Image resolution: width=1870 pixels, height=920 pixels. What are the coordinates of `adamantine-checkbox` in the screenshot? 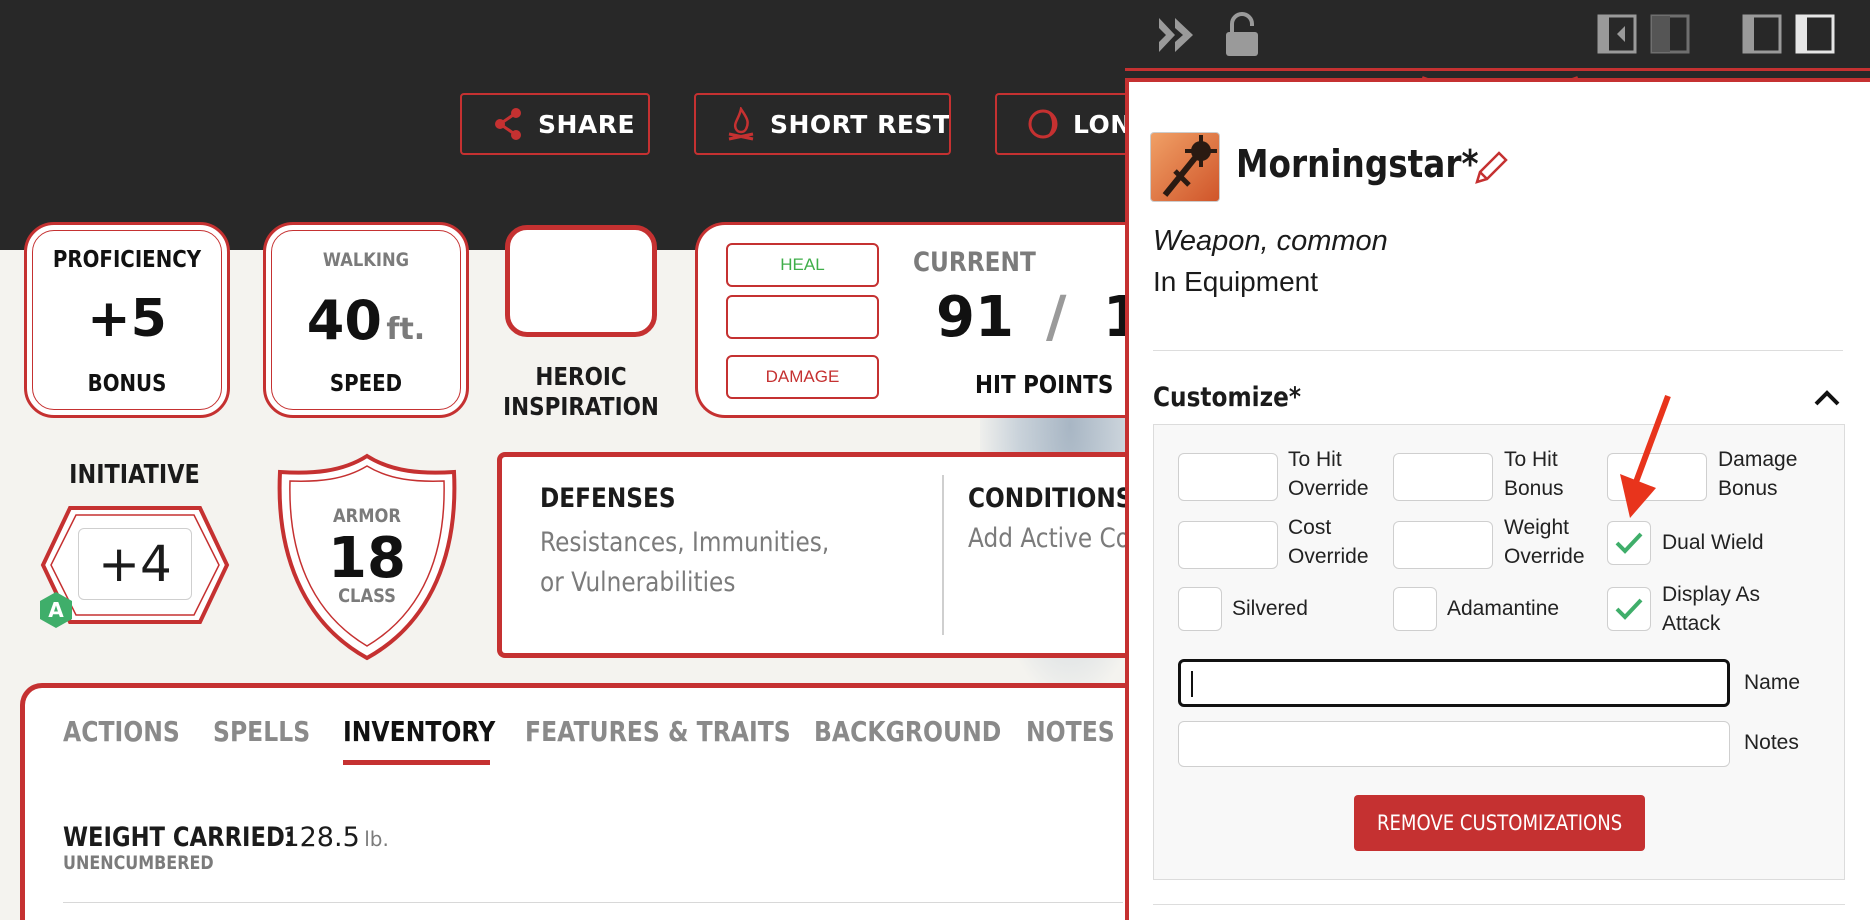 It's located at (1415, 609).